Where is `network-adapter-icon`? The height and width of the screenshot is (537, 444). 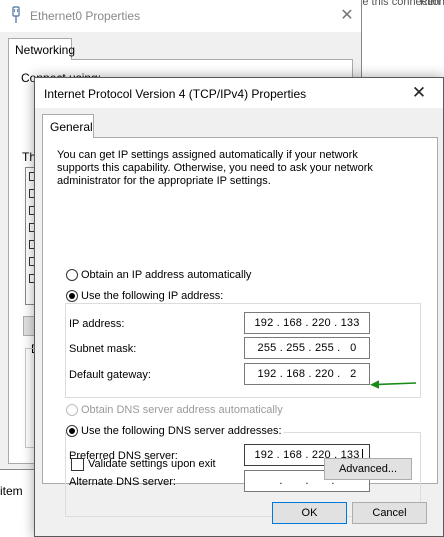
network-adapter-icon is located at coordinates (16, 14).